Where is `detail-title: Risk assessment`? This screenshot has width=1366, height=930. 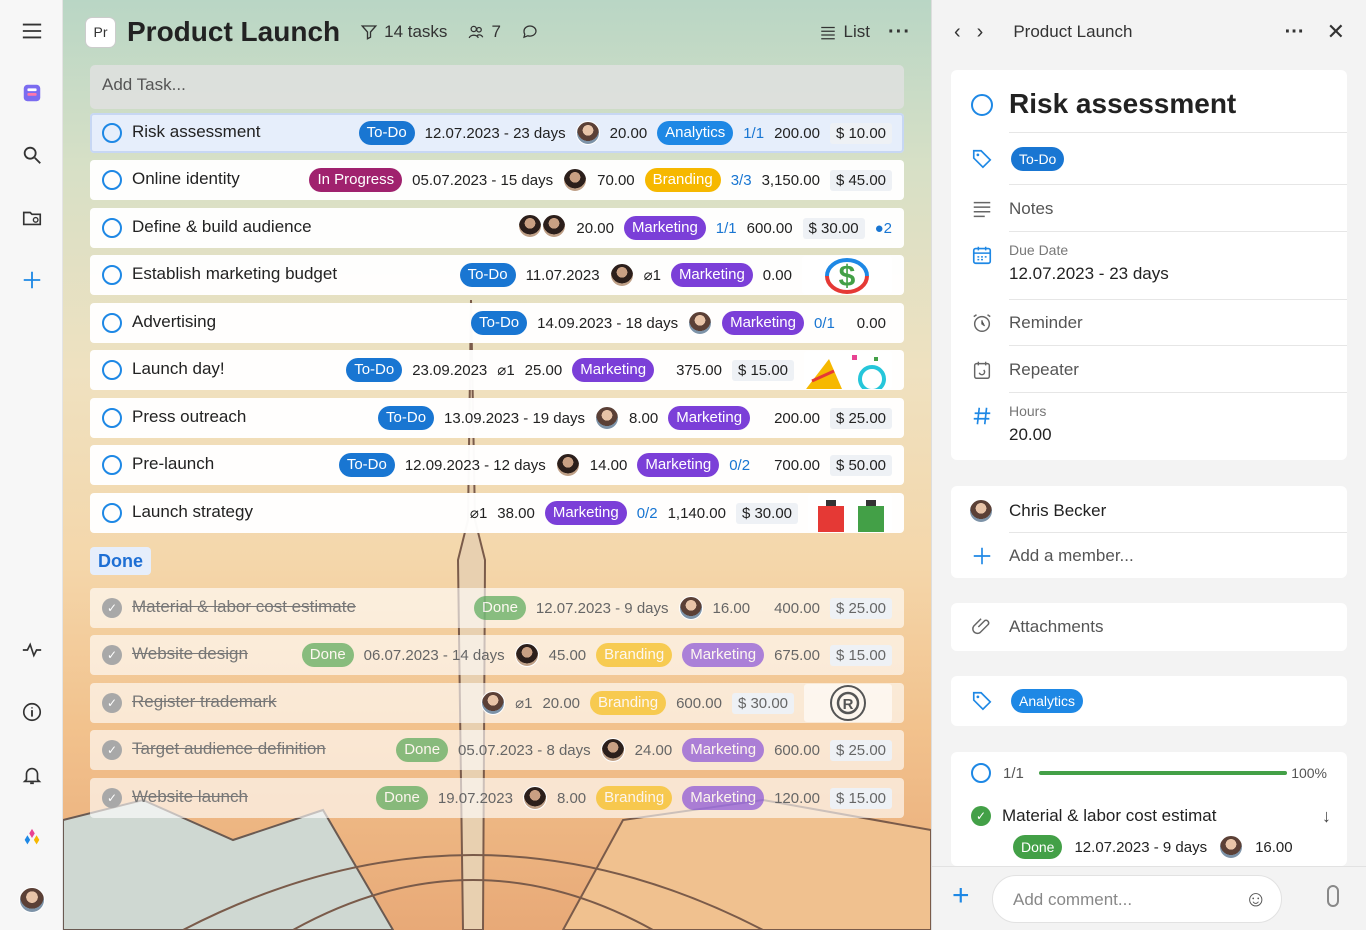
detail-title: Risk assessment is located at coordinates (1122, 104).